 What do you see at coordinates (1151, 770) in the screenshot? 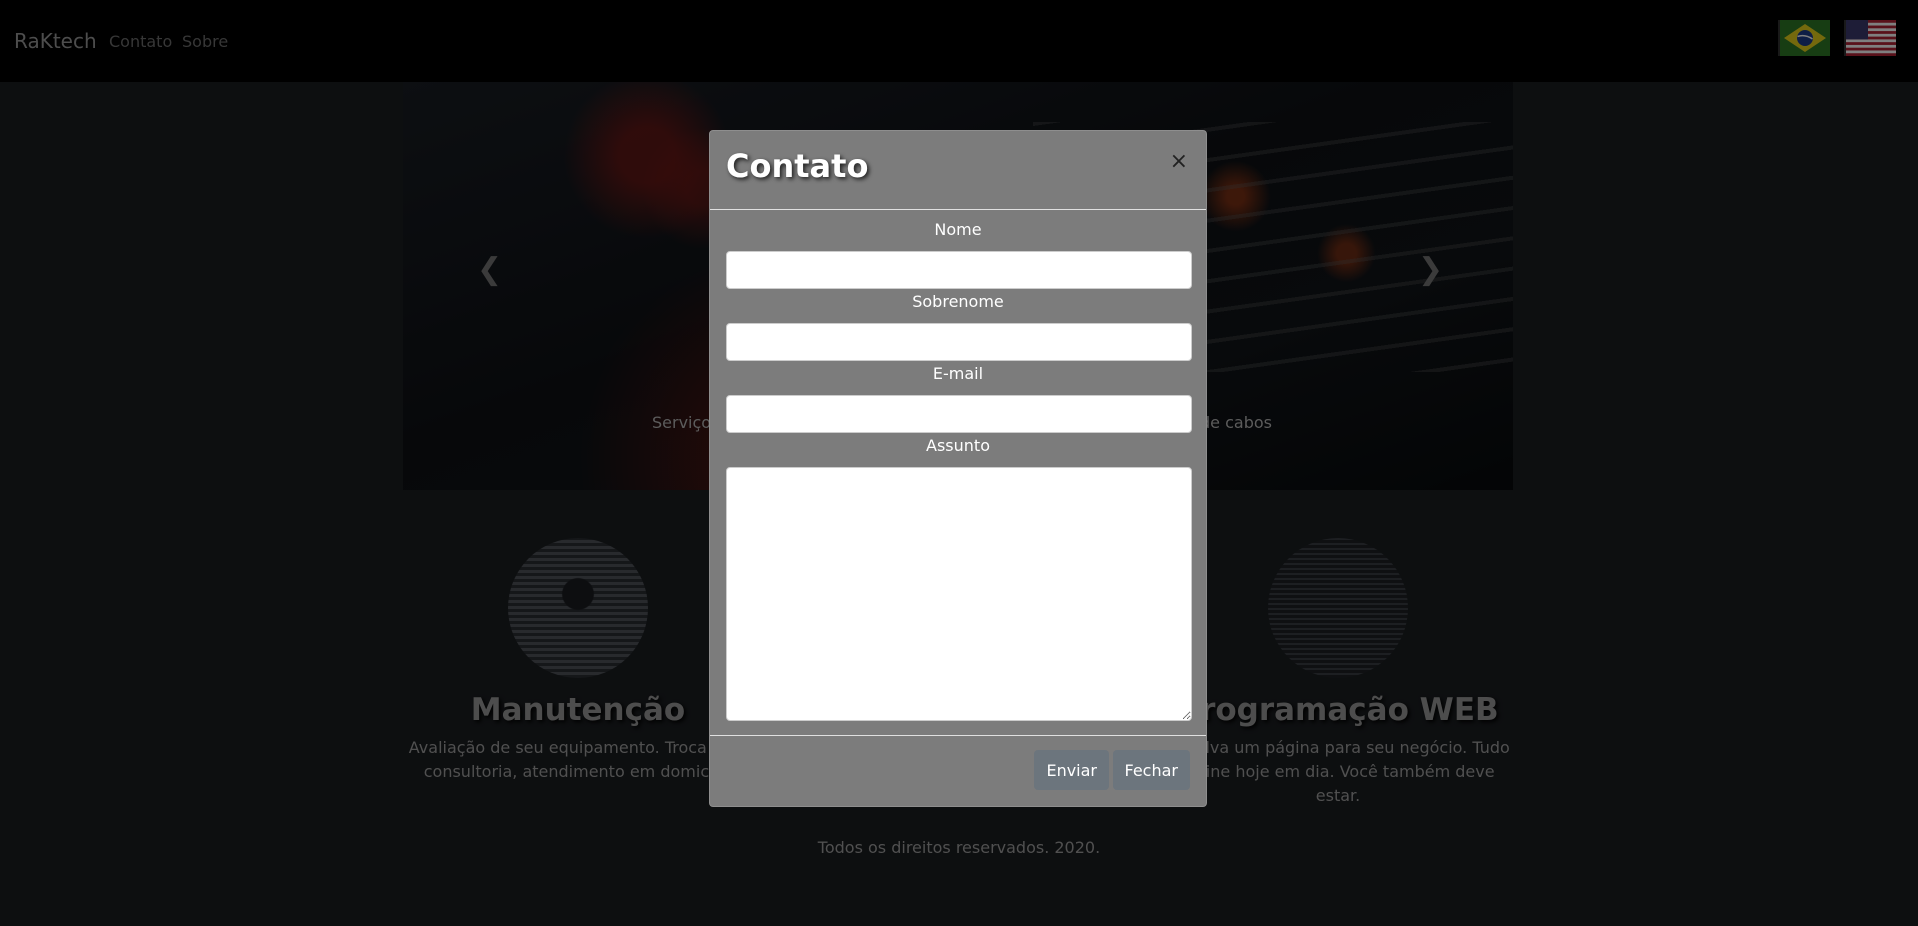
I see `close-button: Fechar` at bounding box center [1151, 770].